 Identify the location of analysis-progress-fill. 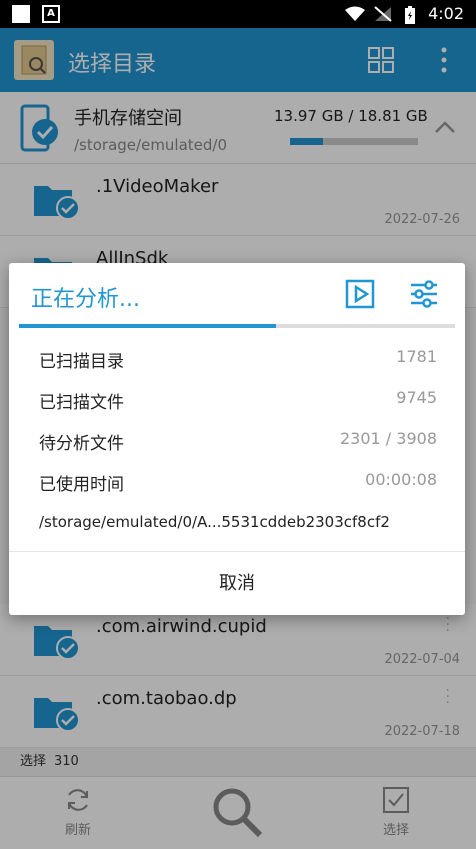
(148, 326).